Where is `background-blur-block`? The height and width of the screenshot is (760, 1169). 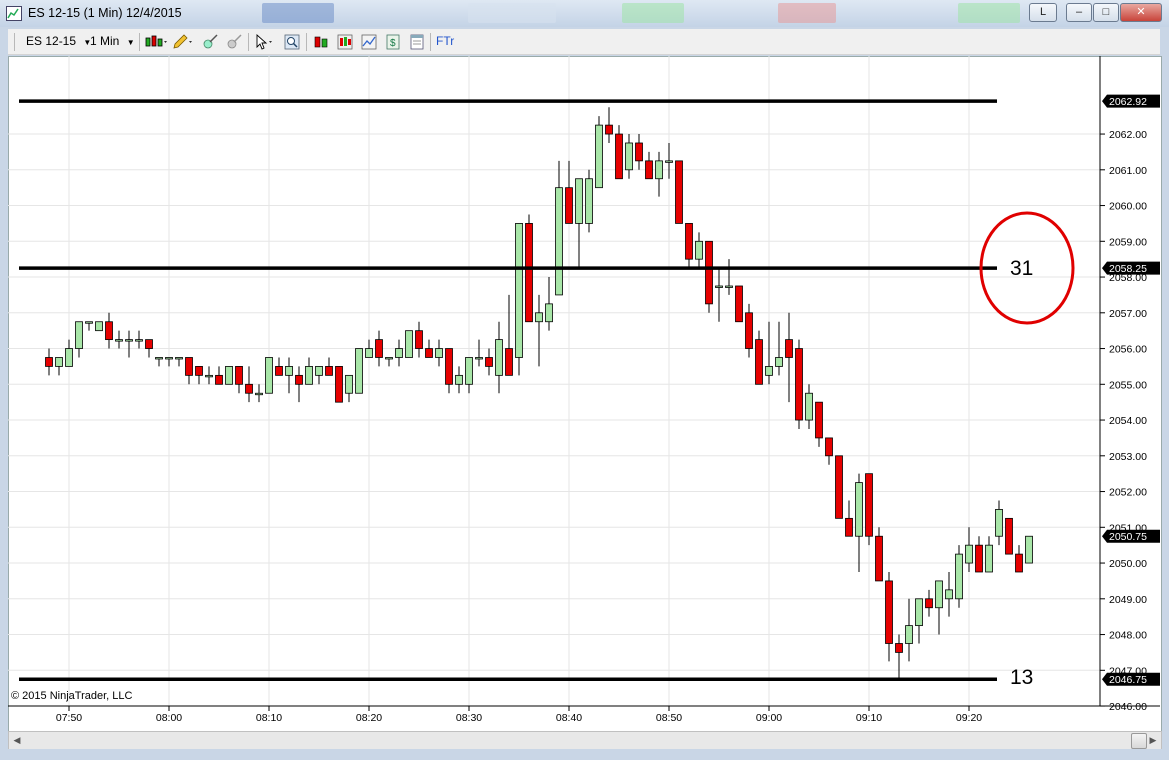
background-blur-block is located at coordinates (807, 13).